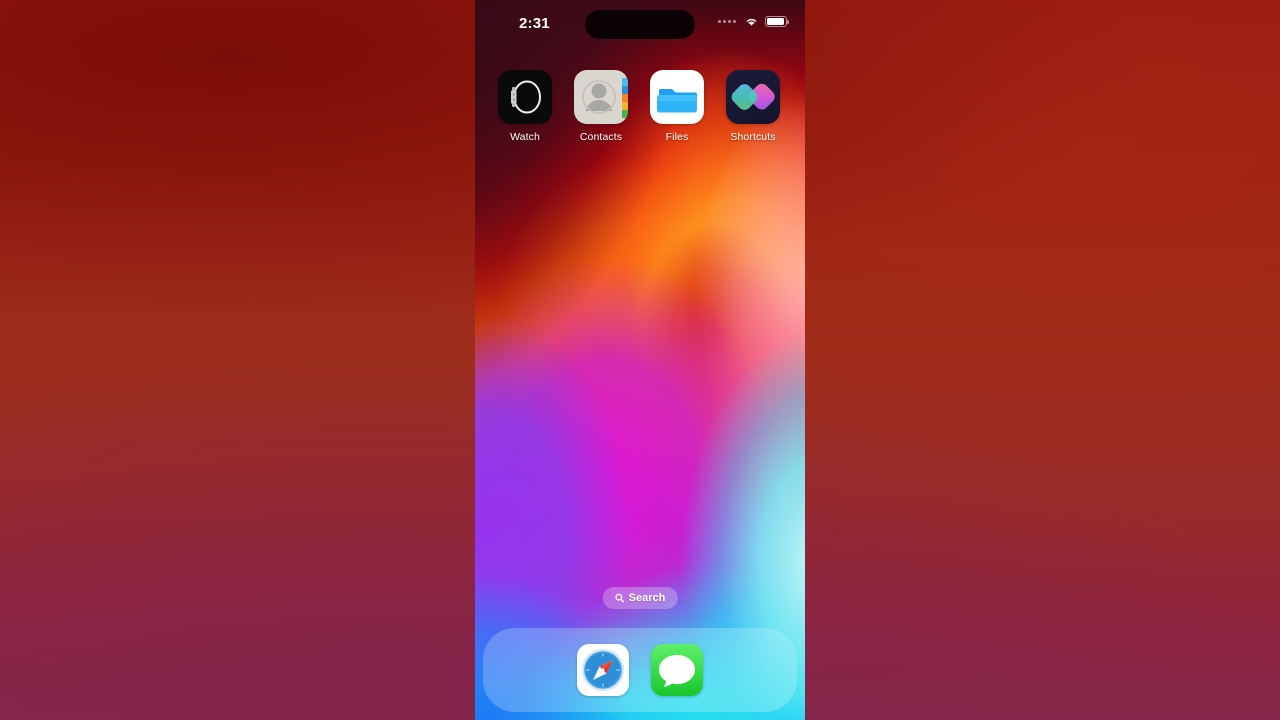  Describe the element at coordinates (601, 137) in the screenshot. I see `app-label: Contacts` at that location.